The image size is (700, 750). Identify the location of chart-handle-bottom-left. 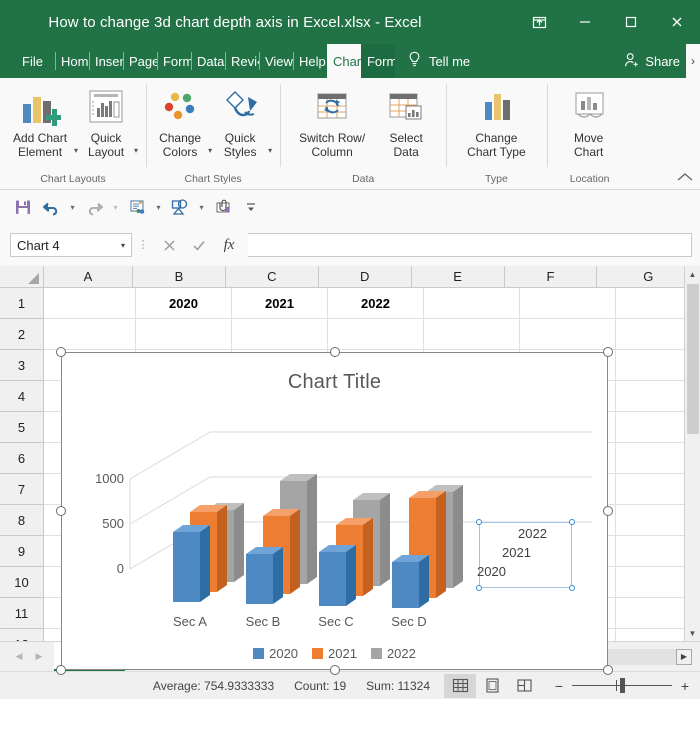
(61, 670).